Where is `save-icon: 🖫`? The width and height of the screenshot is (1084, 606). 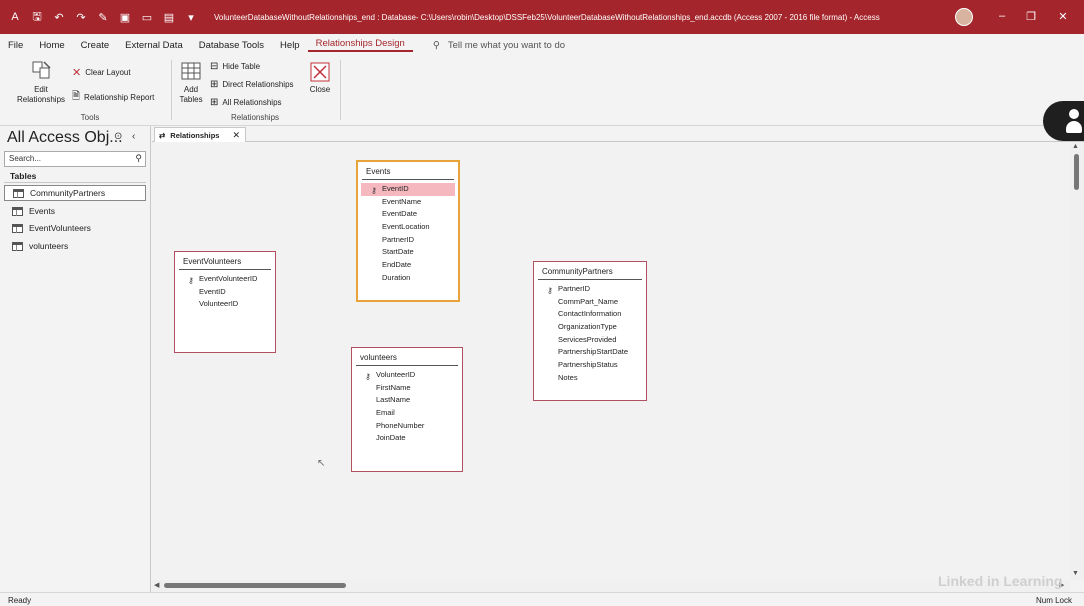
save-icon: 🖫 is located at coordinates (37, 17).